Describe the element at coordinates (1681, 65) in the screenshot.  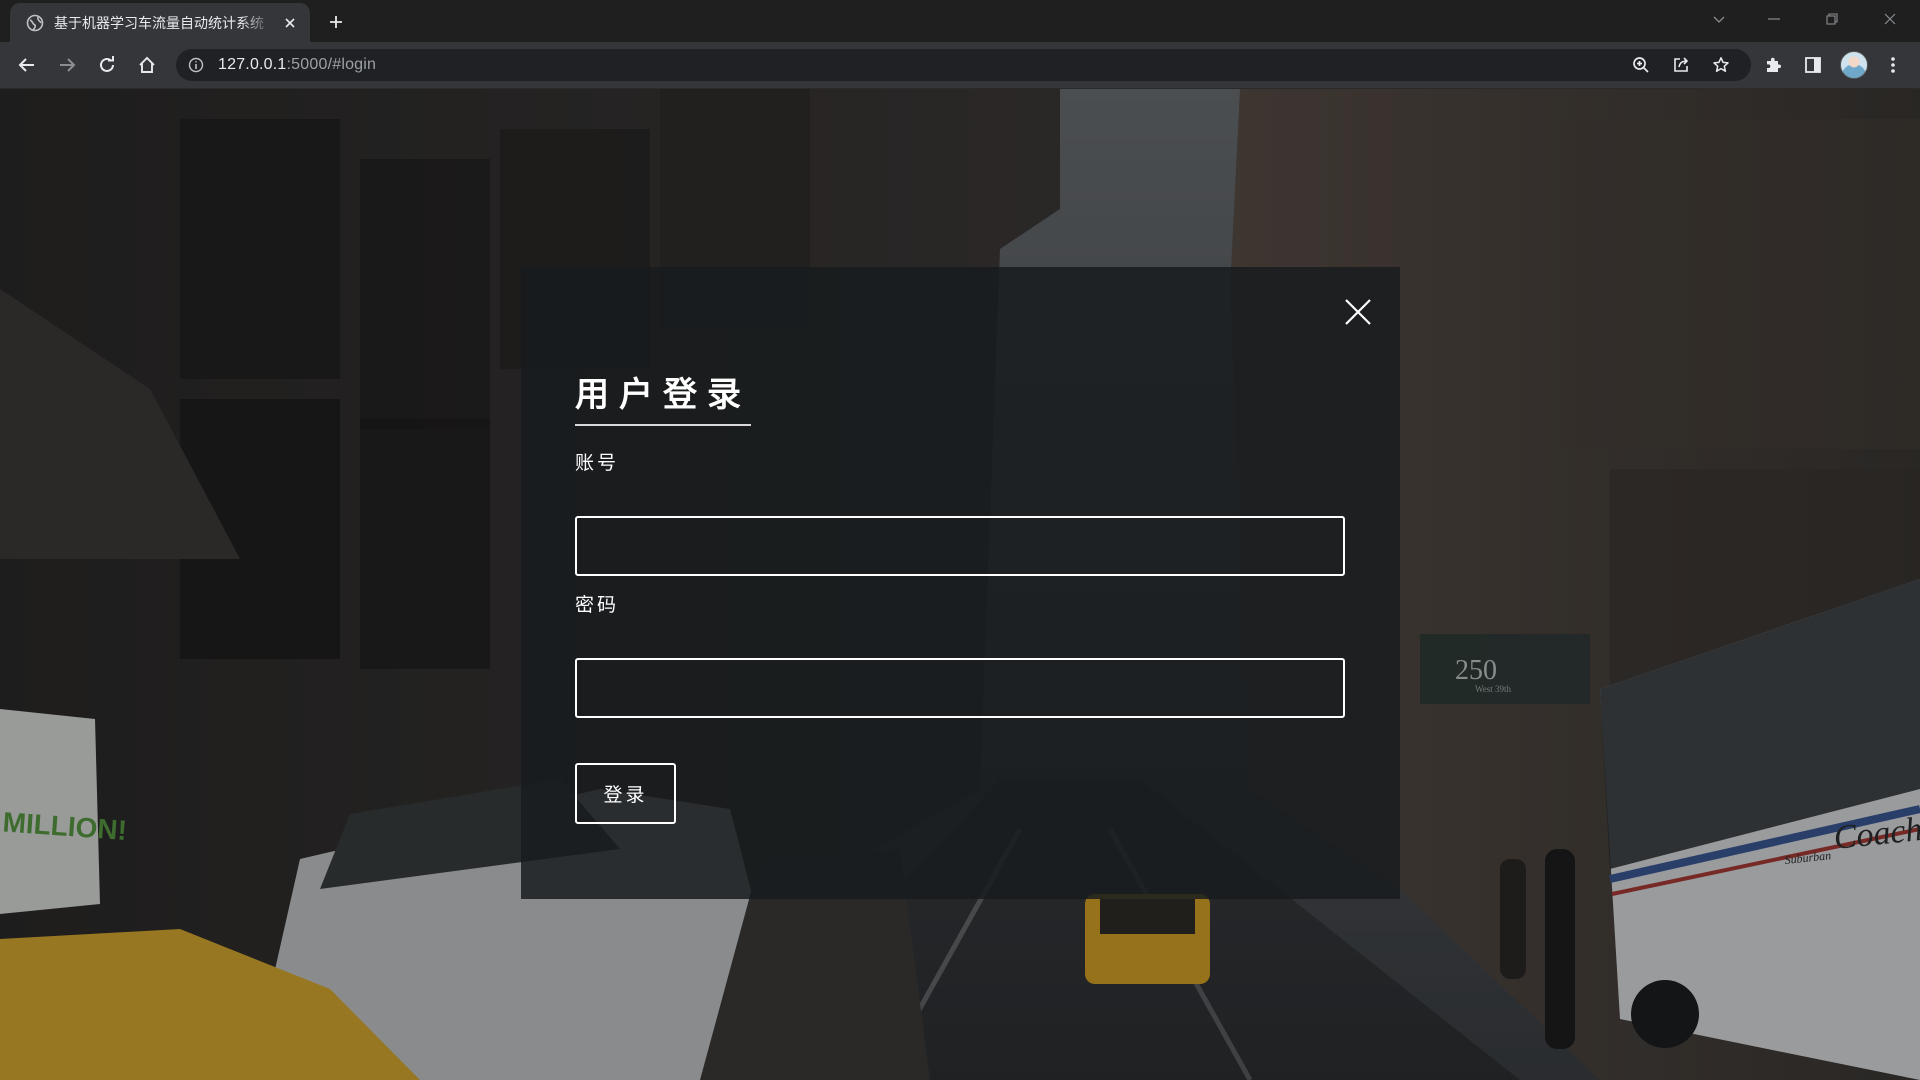
I see `share-icon` at that location.